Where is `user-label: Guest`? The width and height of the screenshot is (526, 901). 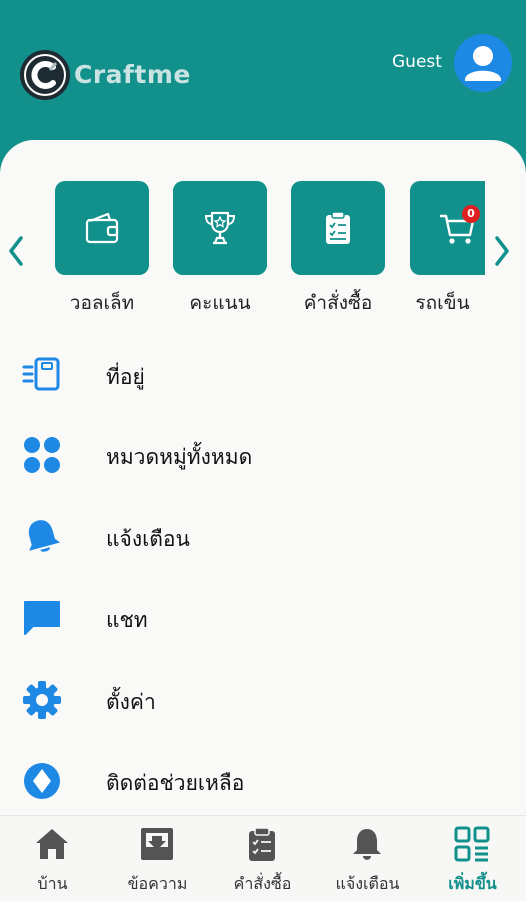 user-label: Guest is located at coordinates (417, 62).